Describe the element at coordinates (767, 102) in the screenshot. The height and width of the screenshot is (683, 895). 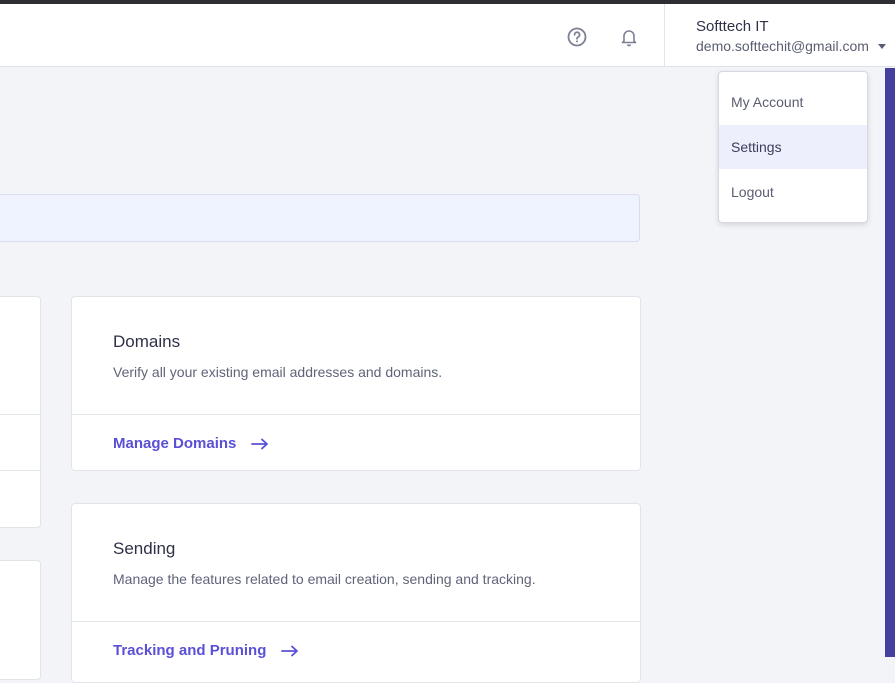
I see `menu-item-label: My Account` at that location.